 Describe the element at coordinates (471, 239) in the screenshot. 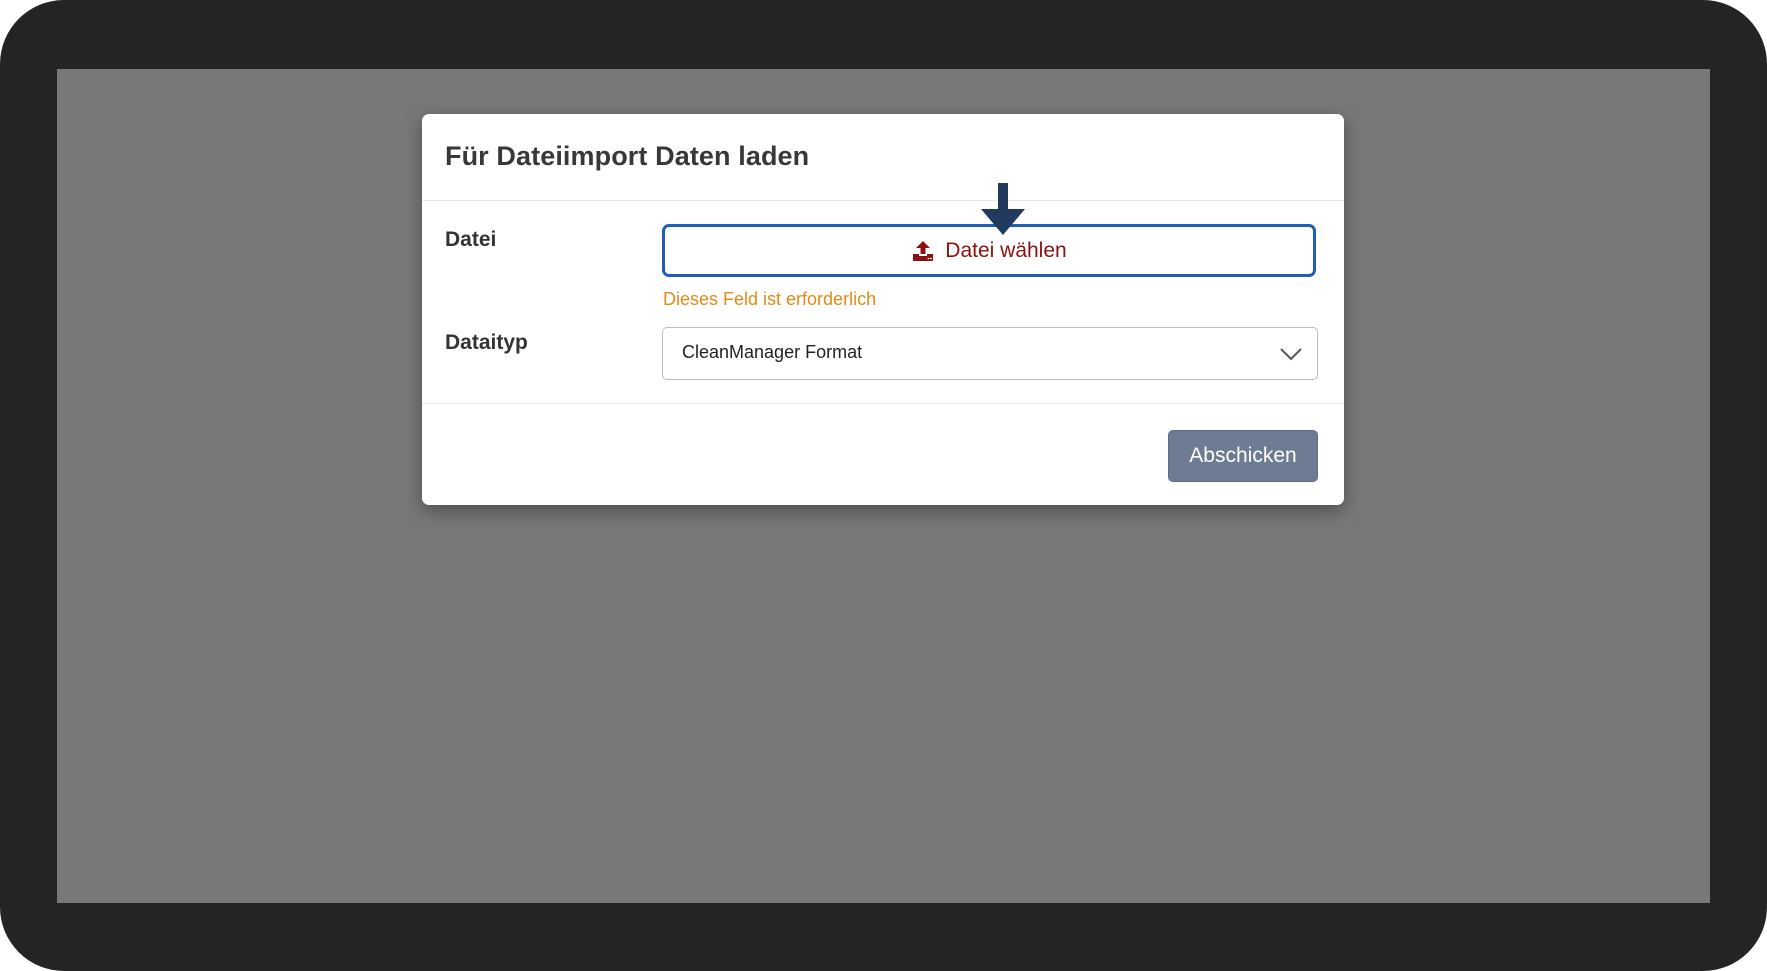

I see `file-label: Datei` at that location.